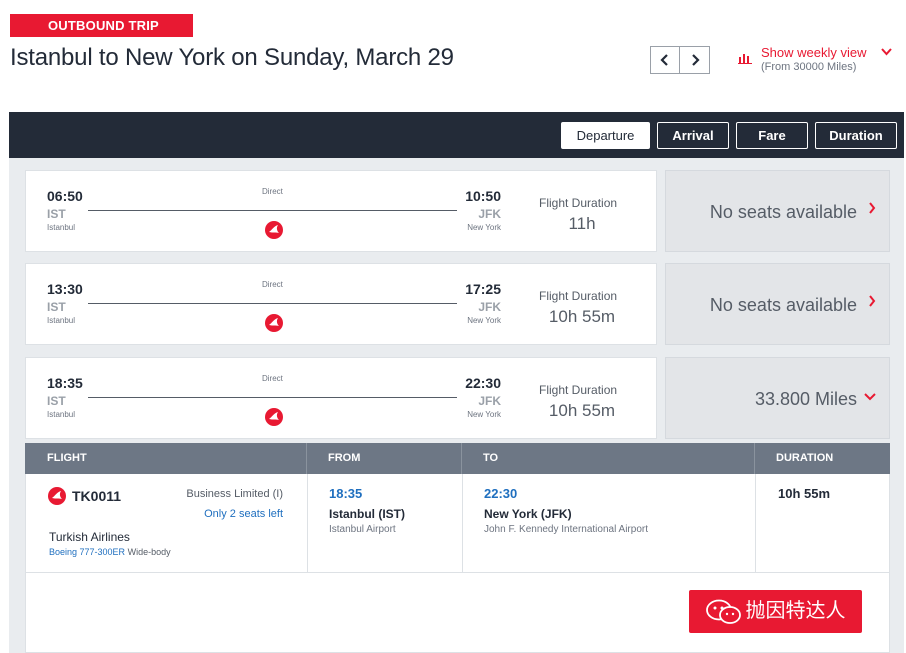 Image resolution: width=906 pixels, height=653 pixels. Describe the element at coordinates (693, 135) in the screenshot. I see `sort-arrival-button: Arrival` at that location.